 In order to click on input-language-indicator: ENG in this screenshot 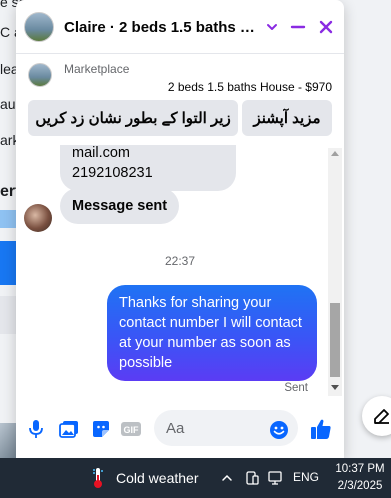, I will do `click(306, 477)`.